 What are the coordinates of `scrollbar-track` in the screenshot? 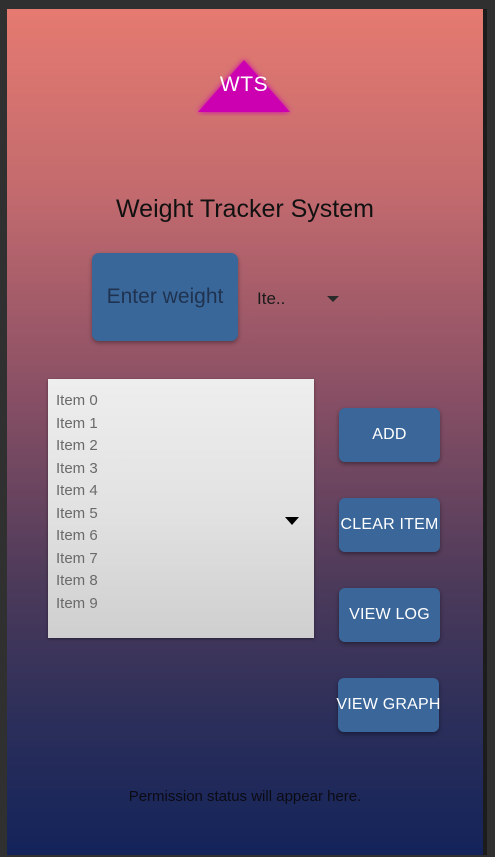 It's located at (485, 432).